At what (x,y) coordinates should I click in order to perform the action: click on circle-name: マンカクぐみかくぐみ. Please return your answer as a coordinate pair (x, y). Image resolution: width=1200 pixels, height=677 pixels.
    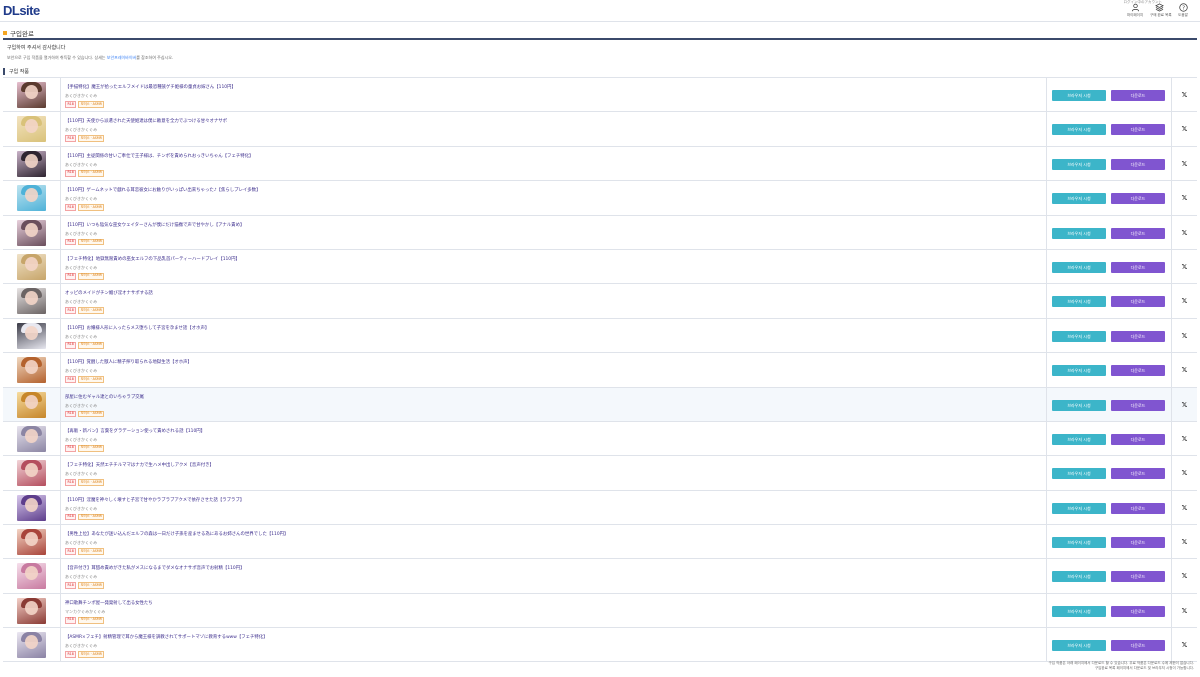
    Looking at the image, I should click on (550, 612).